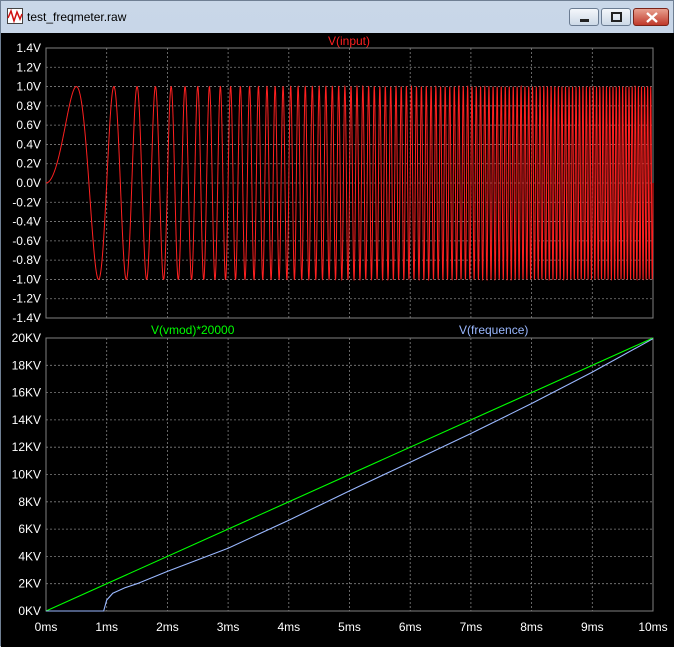 Image resolution: width=674 pixels, height=647 pixels. I want to click on pane1-ytick-label: -1.4V, so click(26, 318).